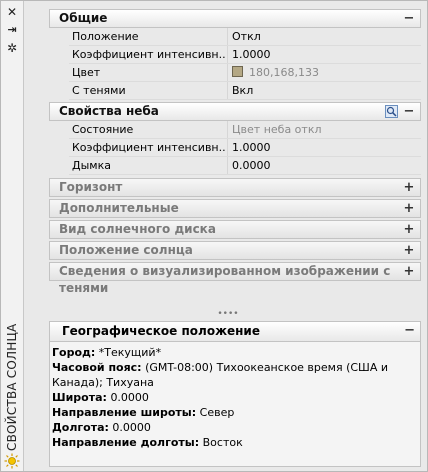 The image size is (428, 472). What do you see at coordinates (103, 129) in the screenshot?
I see `property-label: Состояние` at bounding box center [103, 129].